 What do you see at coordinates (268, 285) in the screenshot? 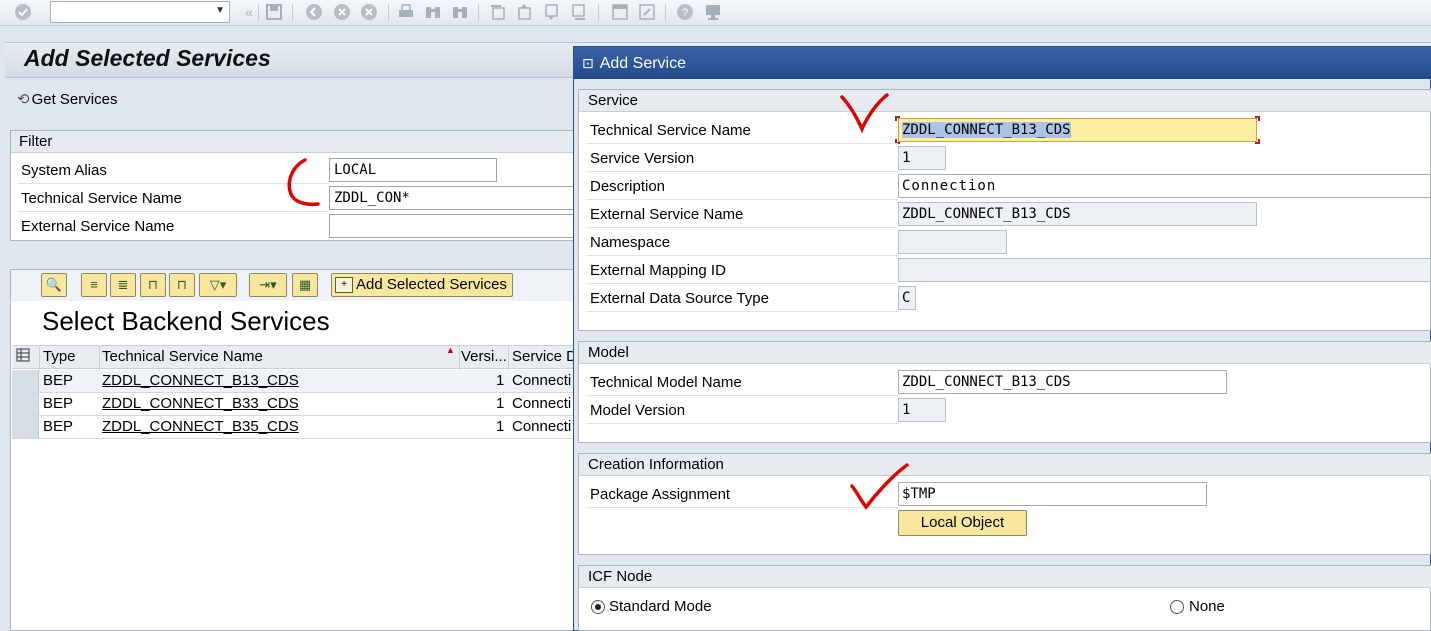
I see `export-icon: ⇥▾` at bounding box center [268, 285].